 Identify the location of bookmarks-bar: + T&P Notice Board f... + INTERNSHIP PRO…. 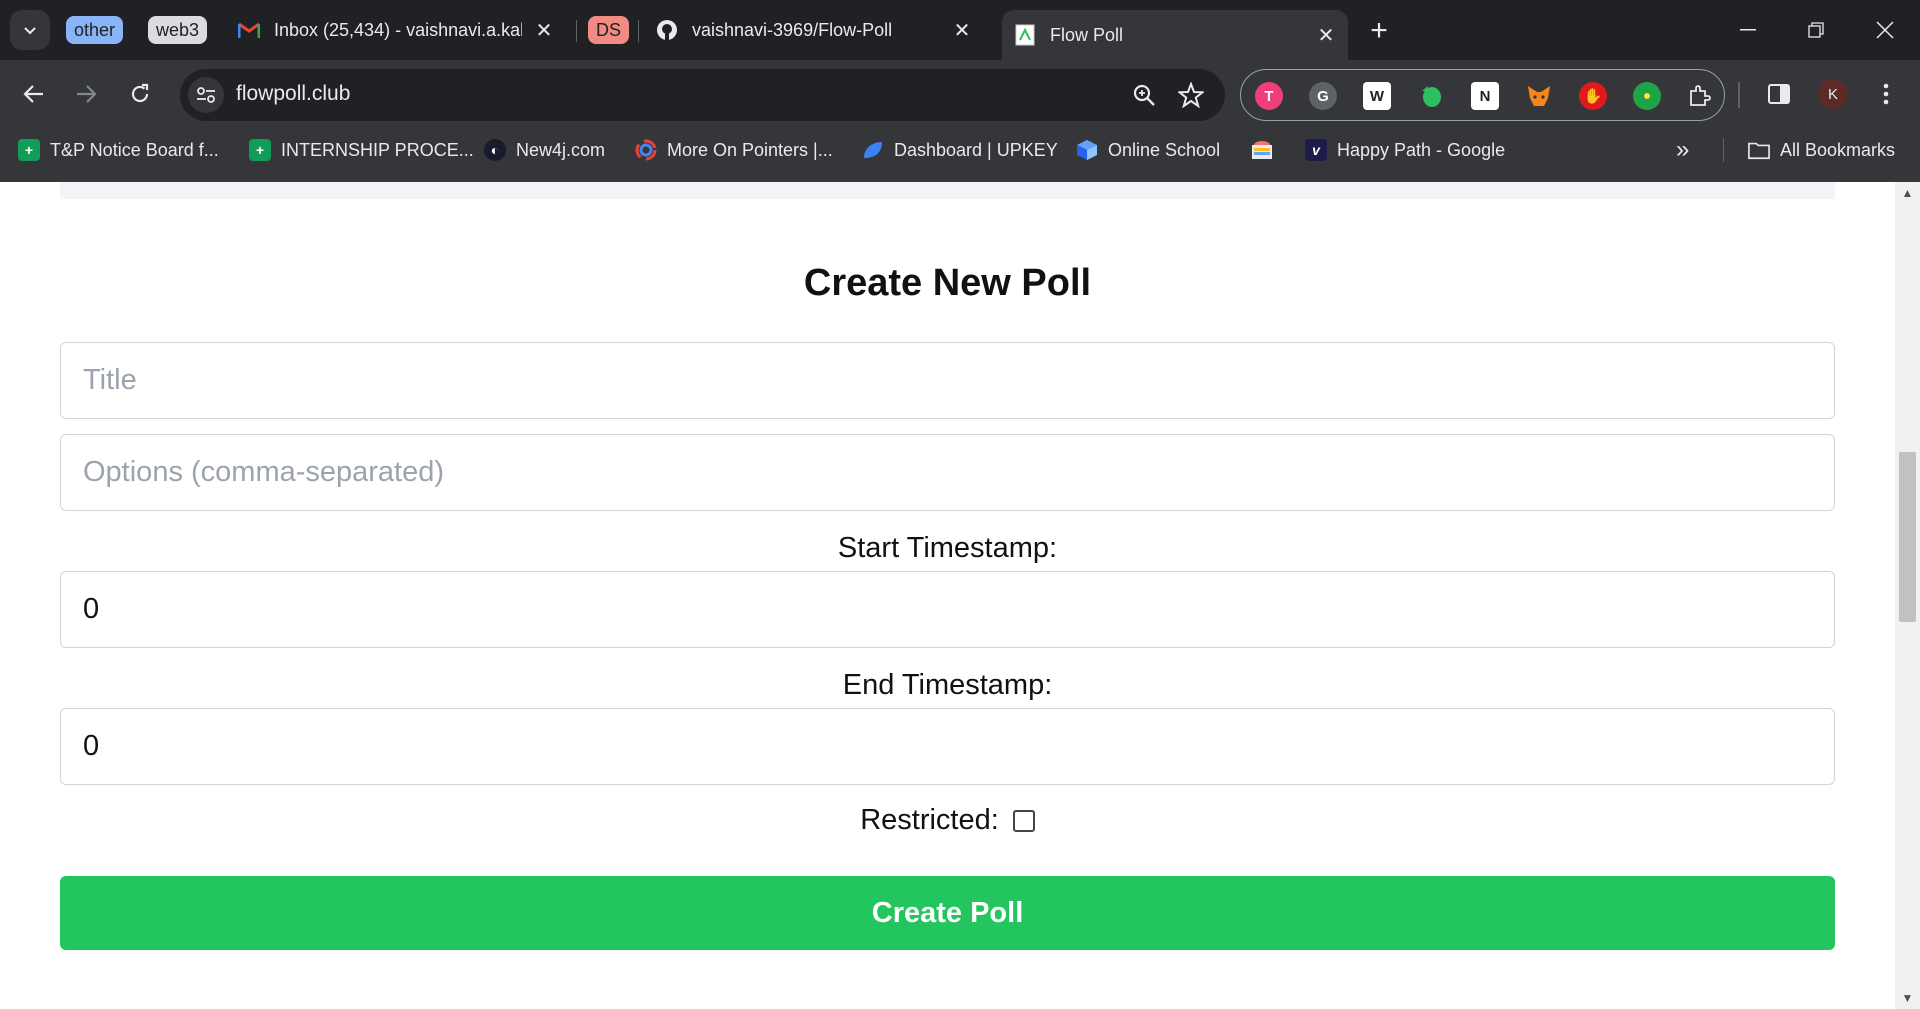
(960, 156).